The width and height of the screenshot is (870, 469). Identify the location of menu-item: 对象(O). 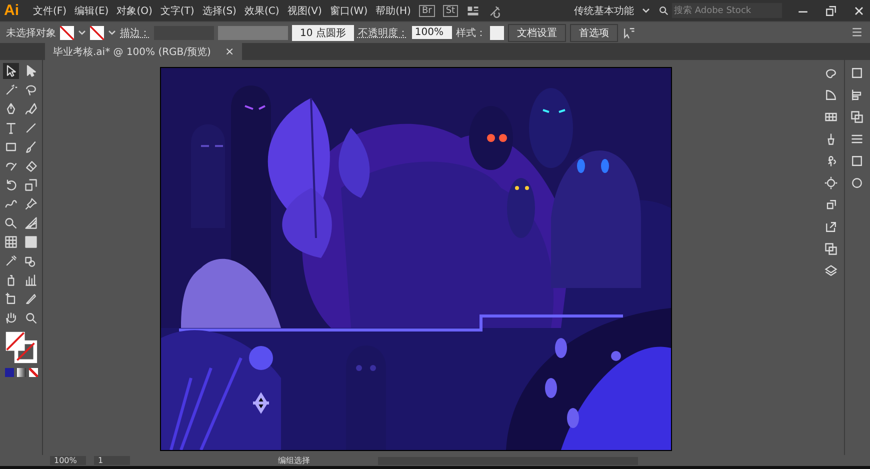
(134, 11).